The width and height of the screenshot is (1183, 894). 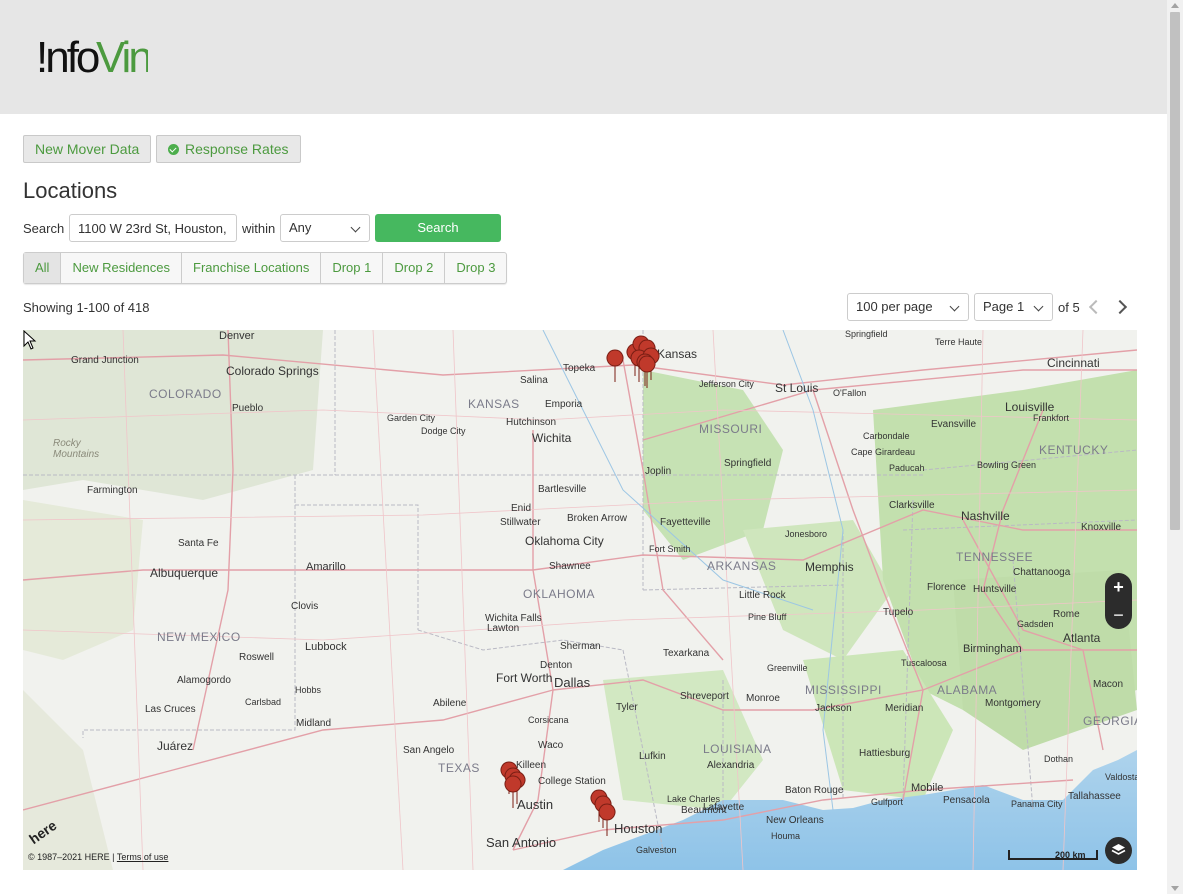 I want to click on map-label-topeka: Topeka, so click(x=579, y=368).